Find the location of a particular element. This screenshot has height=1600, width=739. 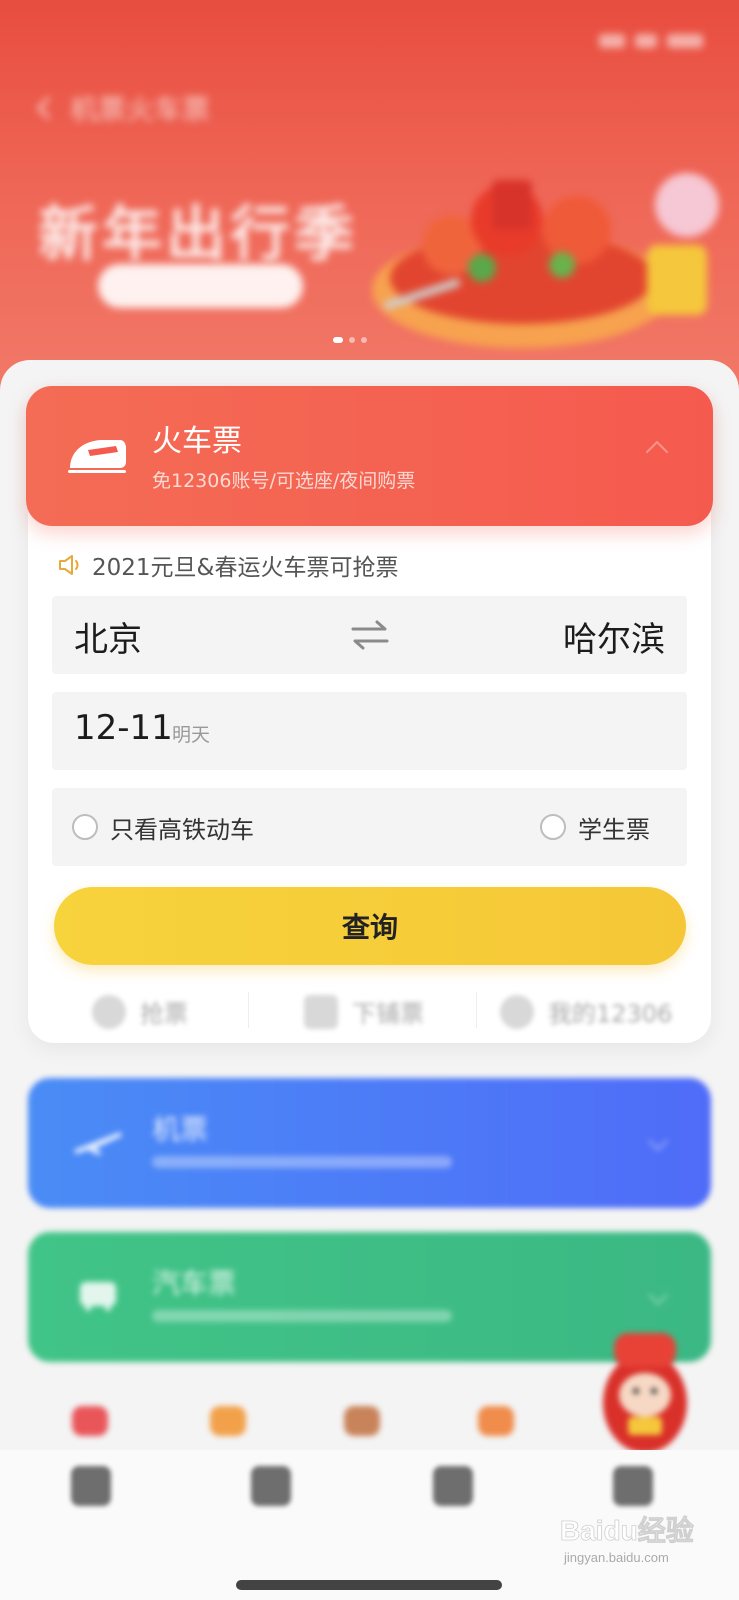

status-bar is located at coordinates (369, 43).